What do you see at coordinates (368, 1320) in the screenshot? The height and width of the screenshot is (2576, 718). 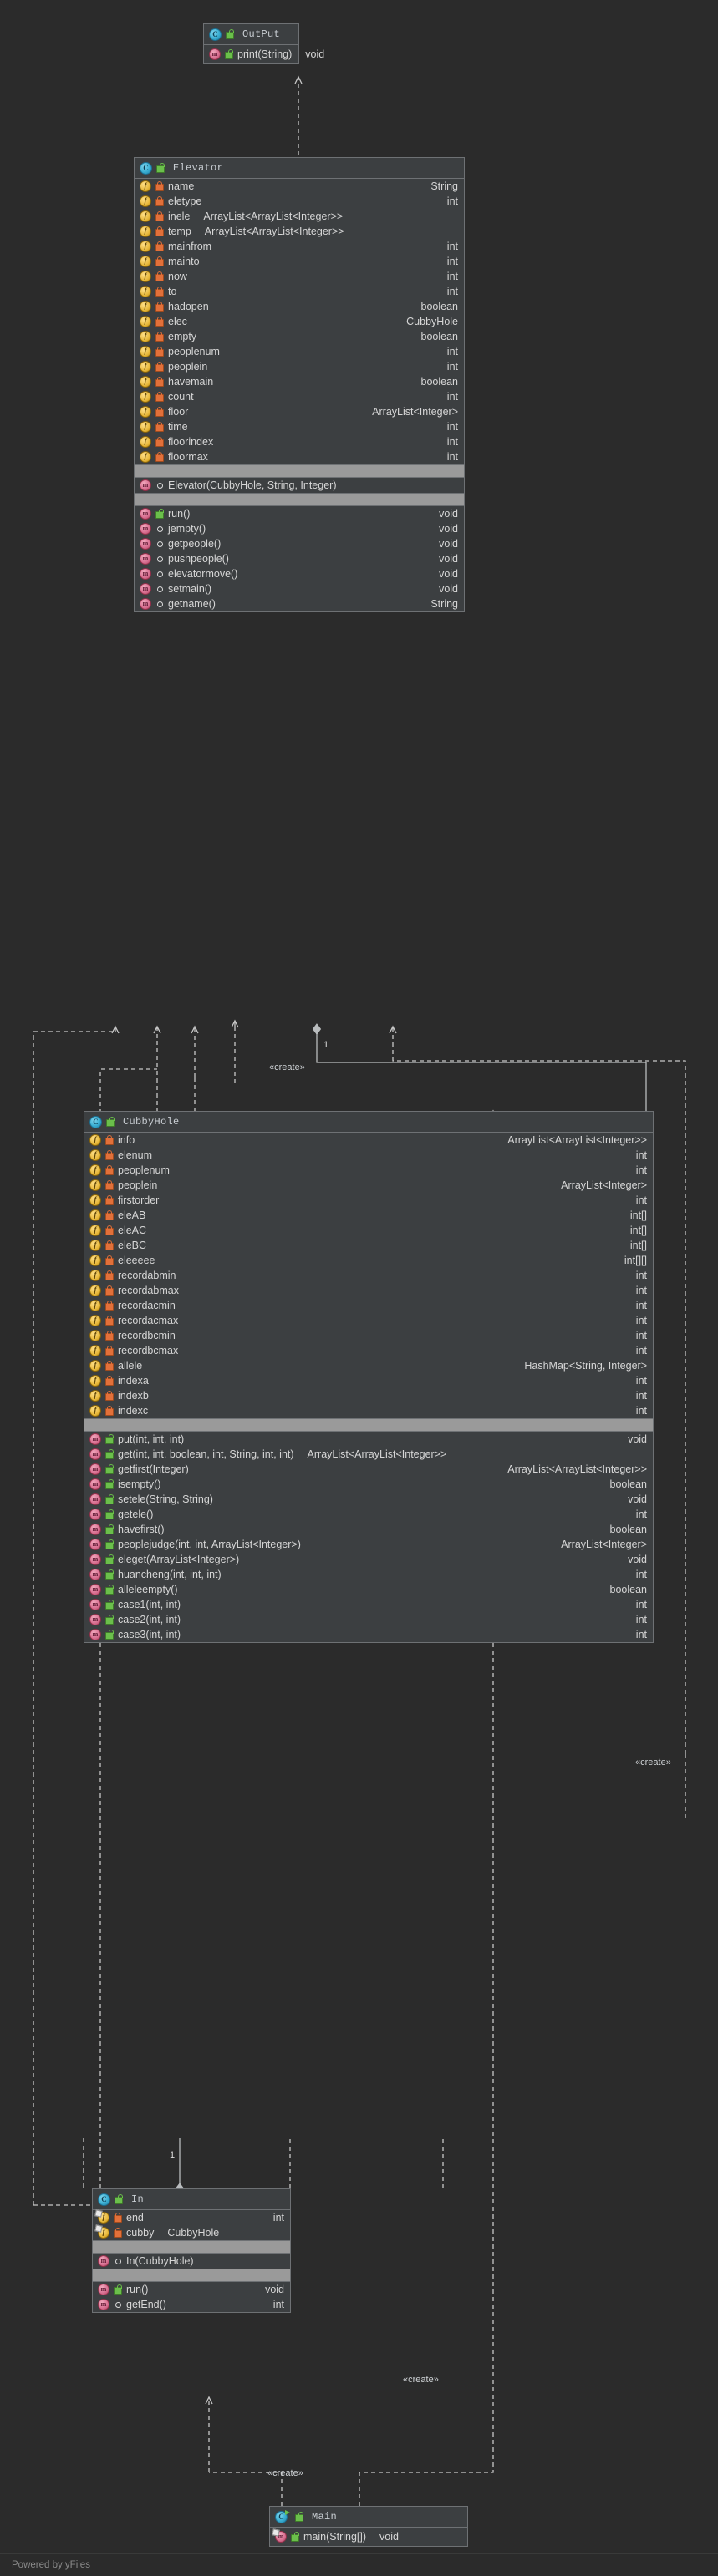 I see `table-row: f recordacmax int` at bounding box center [368, 1320].